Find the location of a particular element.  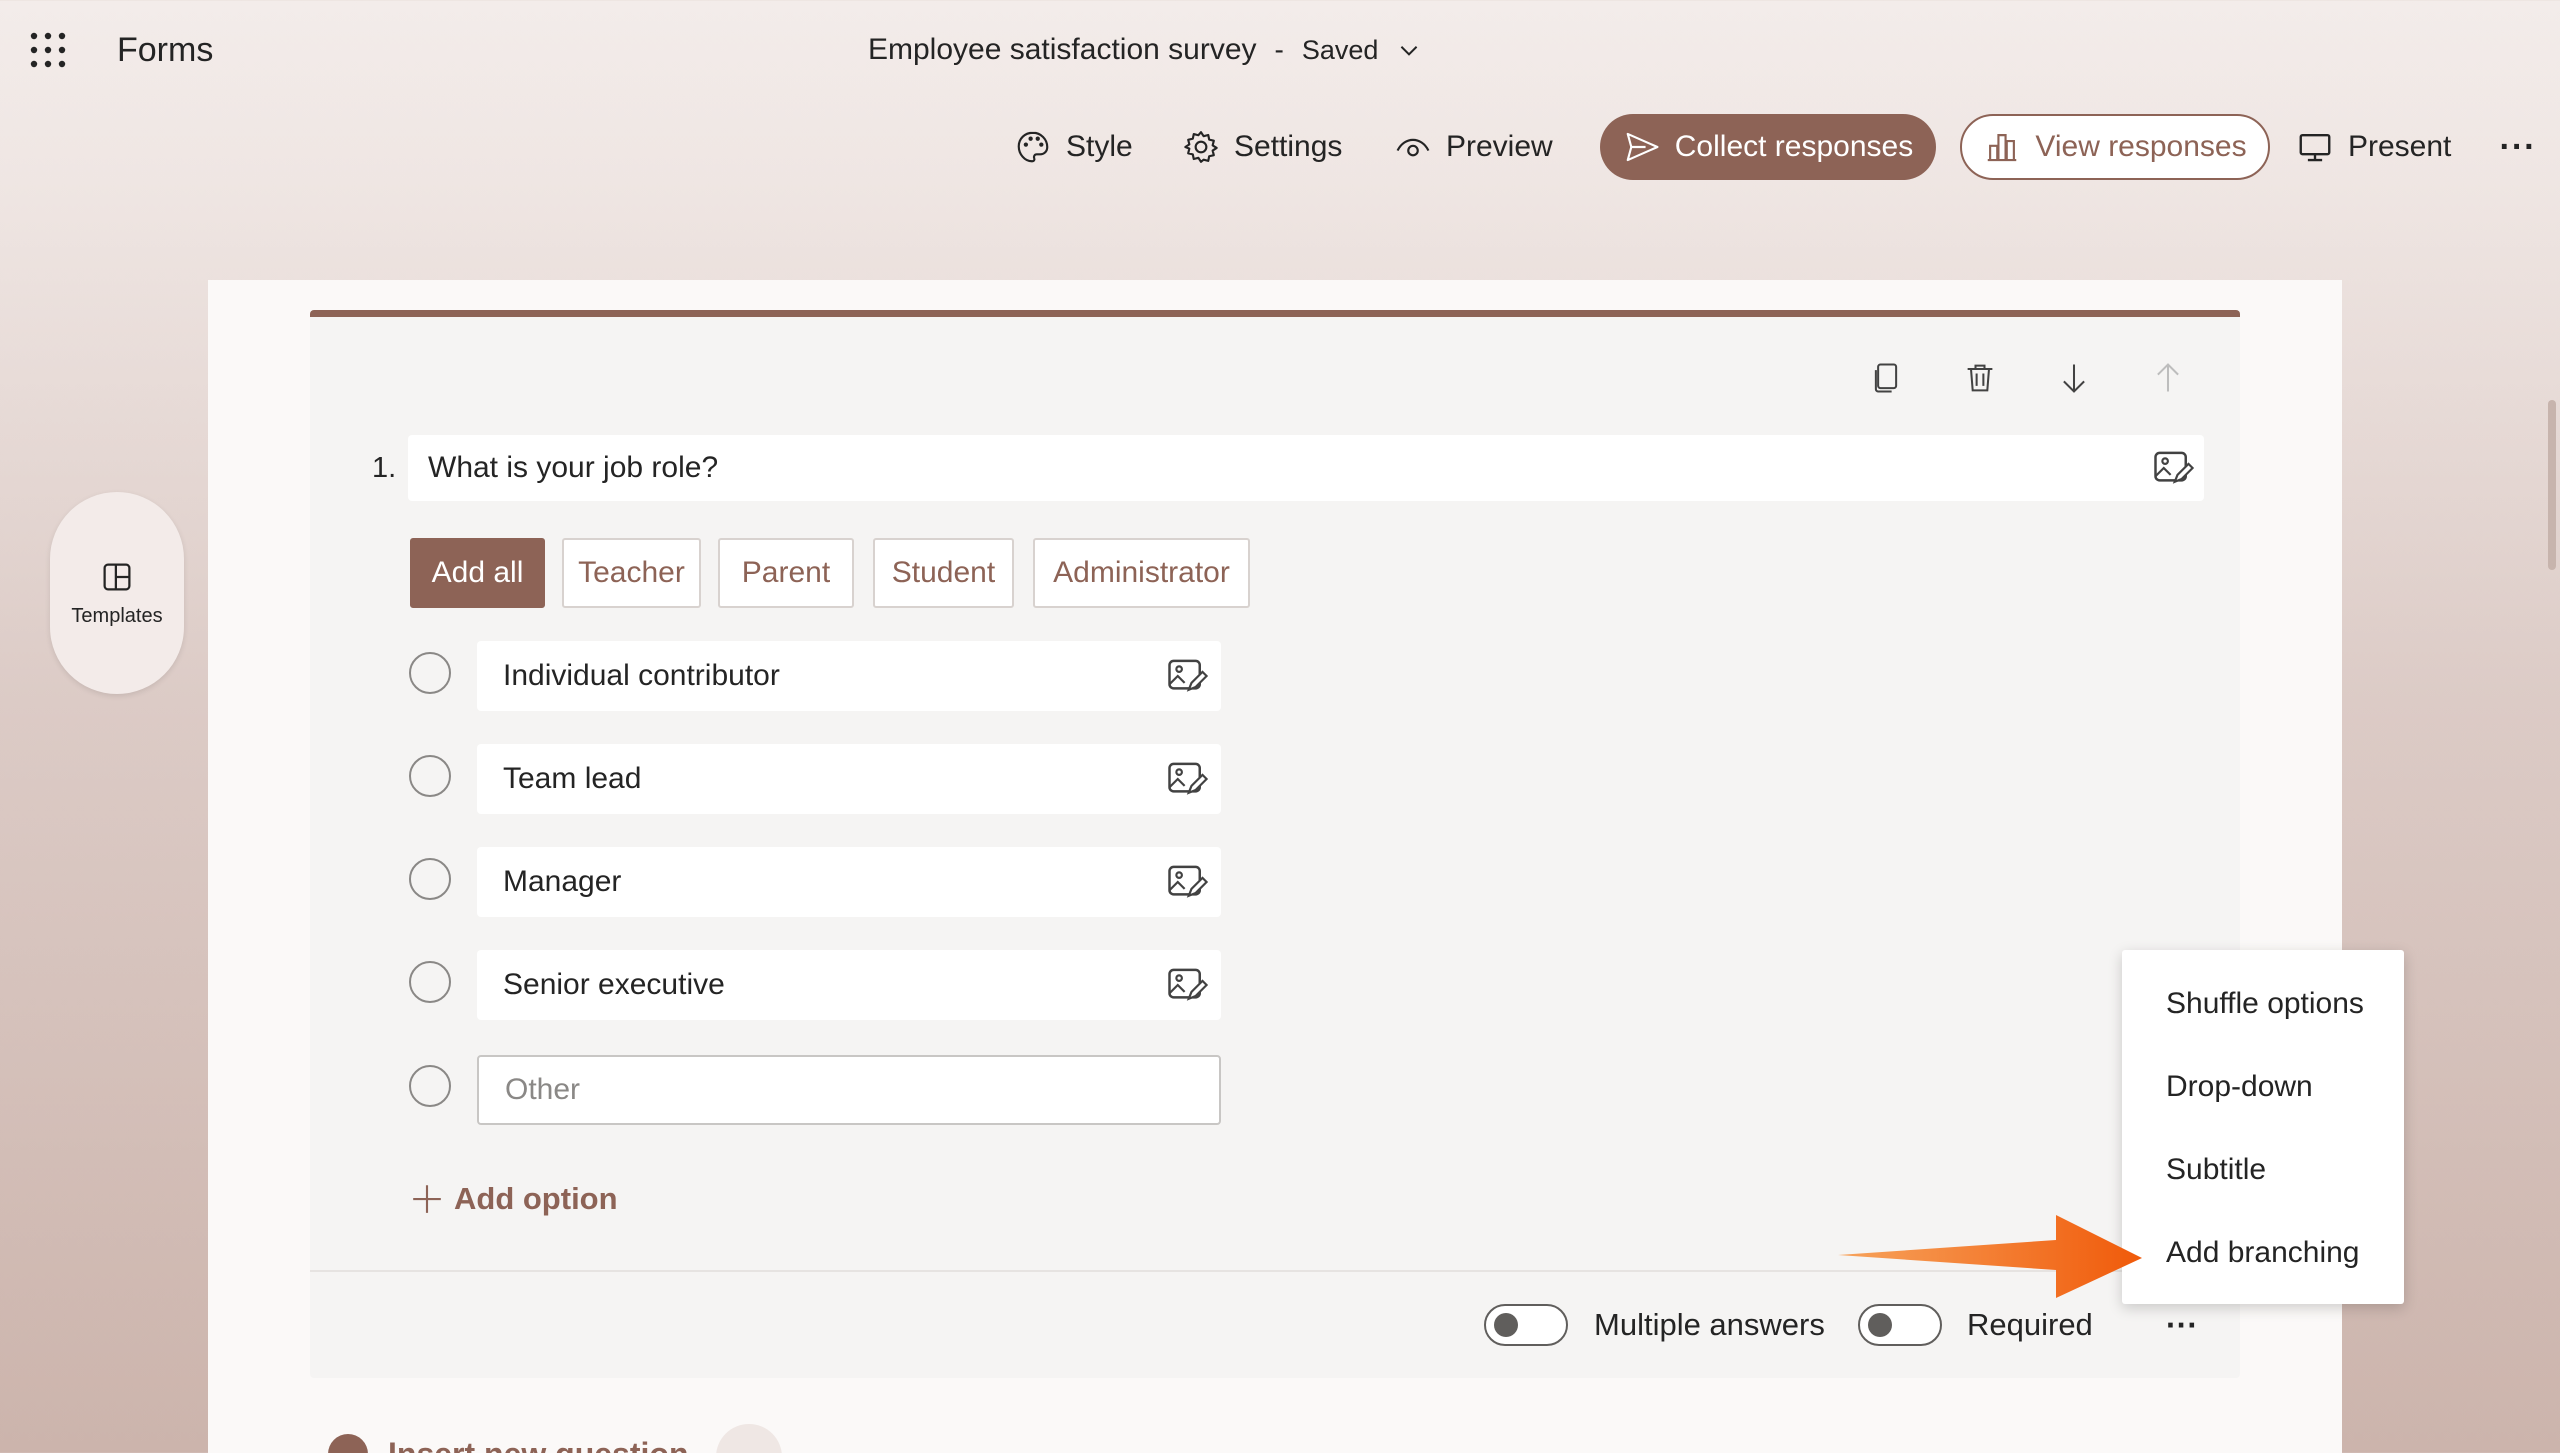

collect-responses-label: Collect responses is located at coordinates (1794, 146).